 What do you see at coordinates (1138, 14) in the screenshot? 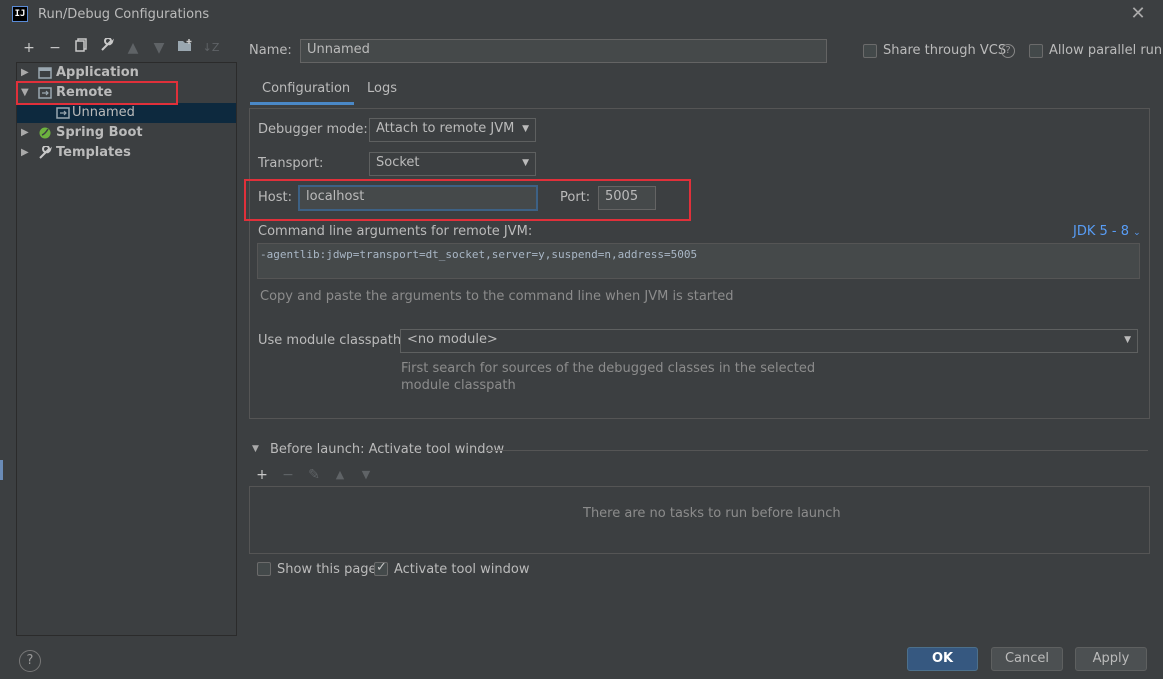
I see `close-icon: ✕` at bounding box center [1138, 14].